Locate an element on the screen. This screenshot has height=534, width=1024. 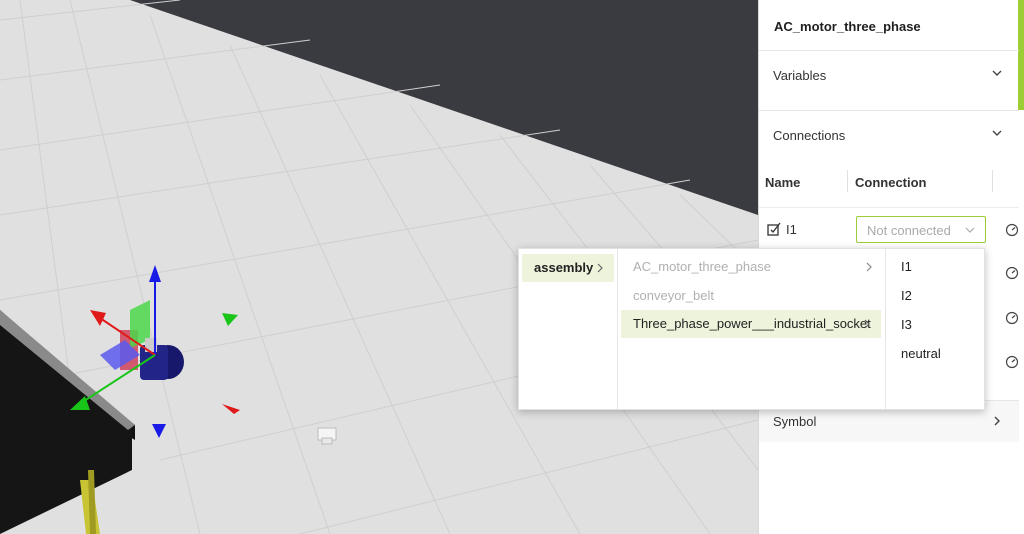
section-symbol-label: Symbol is located at coordinates (795, 421).